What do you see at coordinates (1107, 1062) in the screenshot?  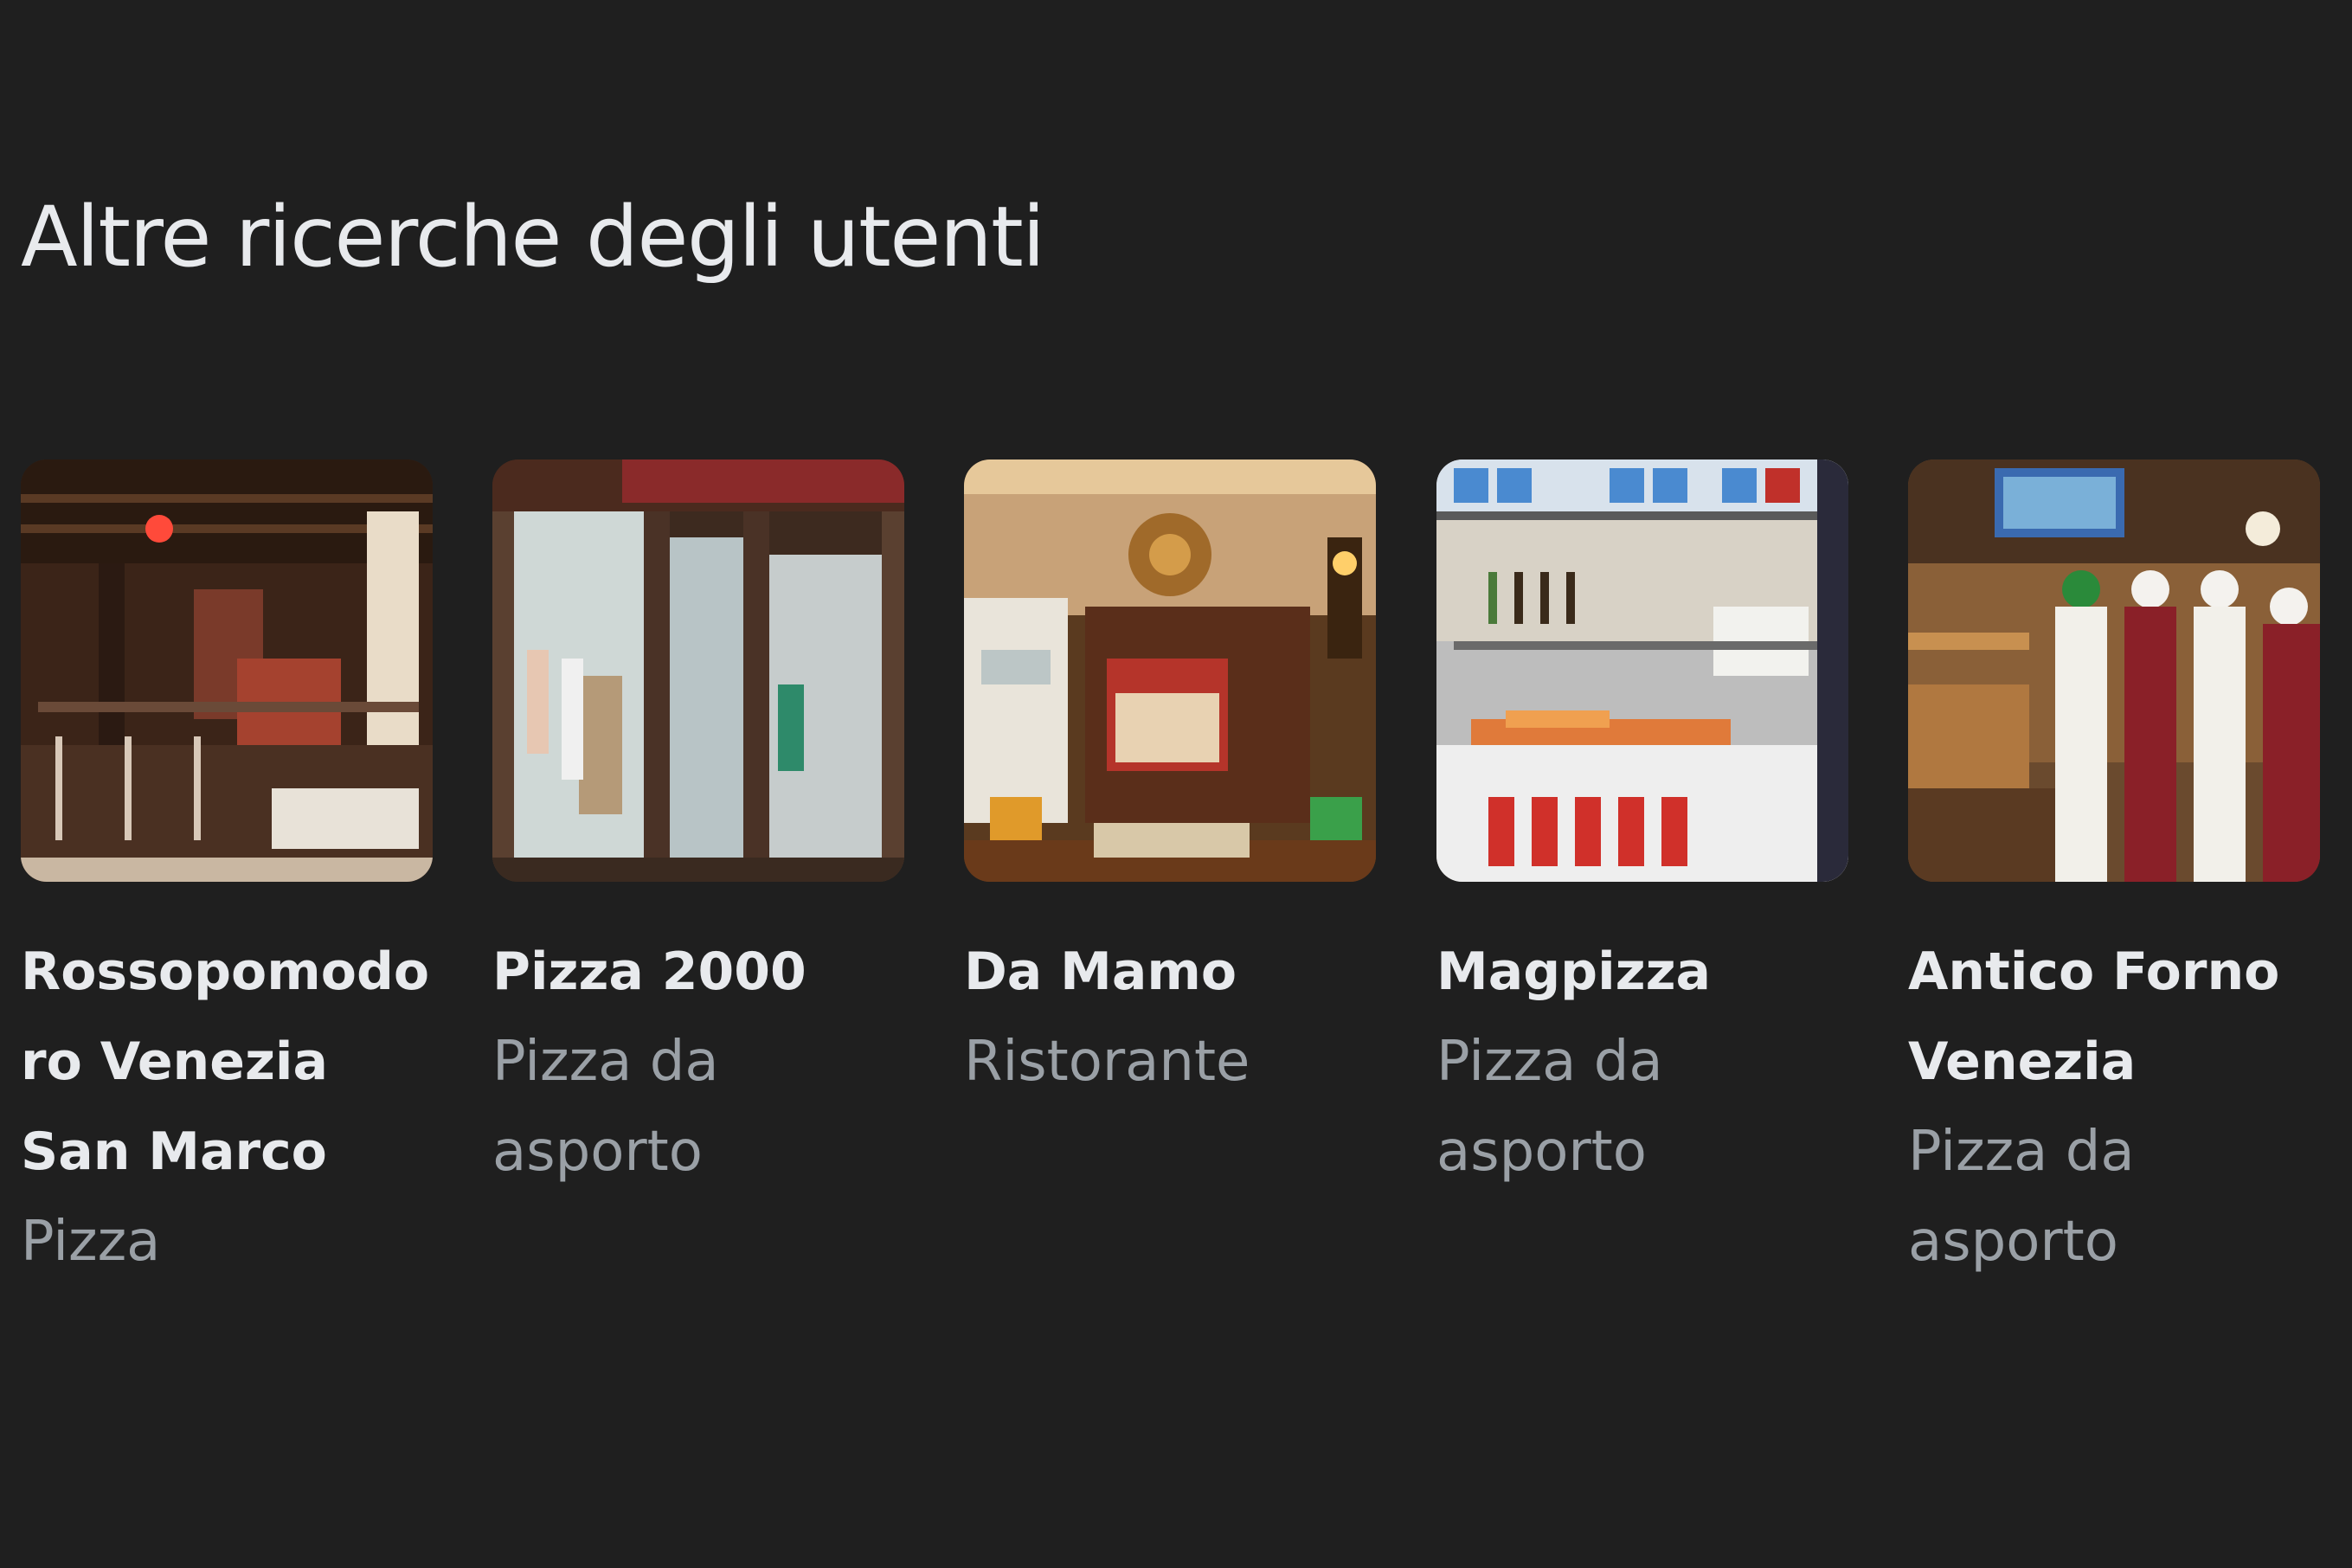 I see `place-type: Ristorante` at bounding box center [1107, 1062].